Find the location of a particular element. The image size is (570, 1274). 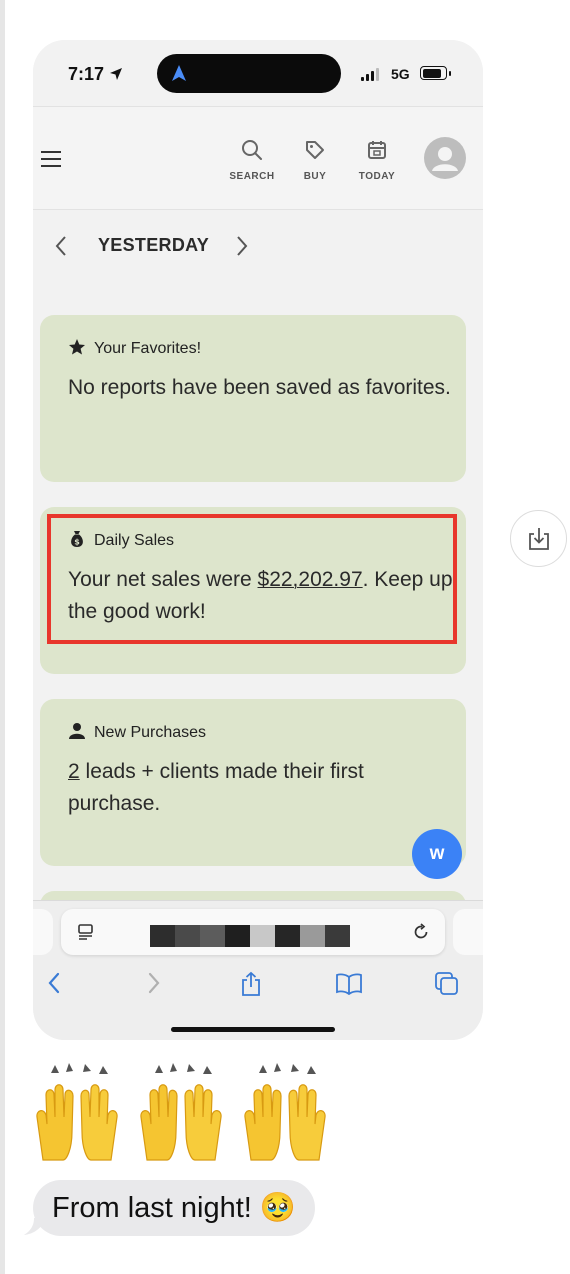

status-bar: 7:17 5G is located at coordinates (258, 73).